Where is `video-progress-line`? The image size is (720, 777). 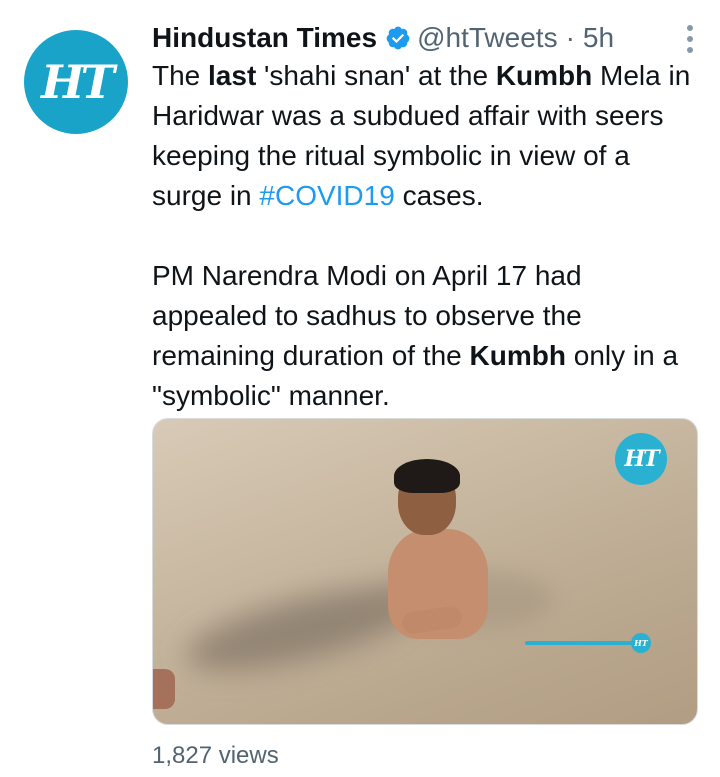
video-progress-line is located at coordinates (580, 643).